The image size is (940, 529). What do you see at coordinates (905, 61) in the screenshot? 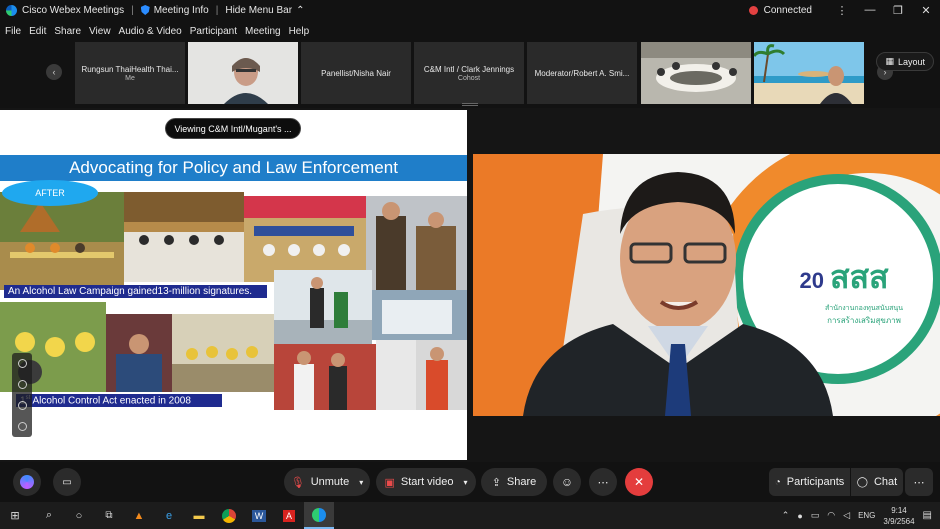
I see `layout-button: ▦ Layout` at bounding box center [905, 61].